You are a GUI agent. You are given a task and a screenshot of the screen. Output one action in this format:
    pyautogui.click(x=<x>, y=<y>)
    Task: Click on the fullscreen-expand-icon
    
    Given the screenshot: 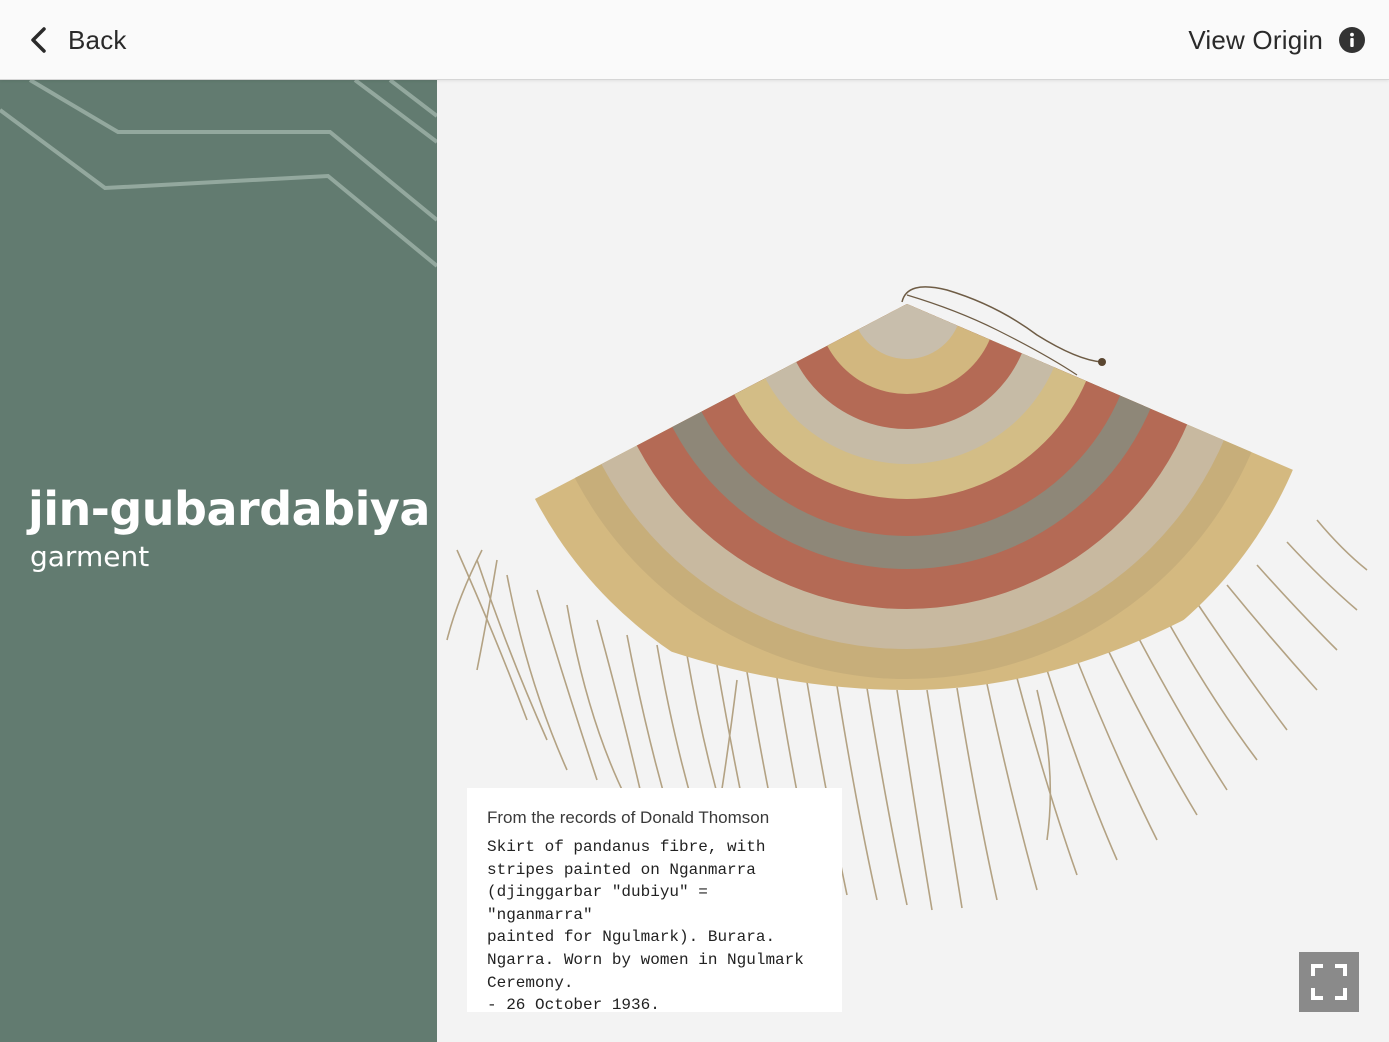 What is the action you would take?
    pyautogui.click(x=1329, y=982)
    